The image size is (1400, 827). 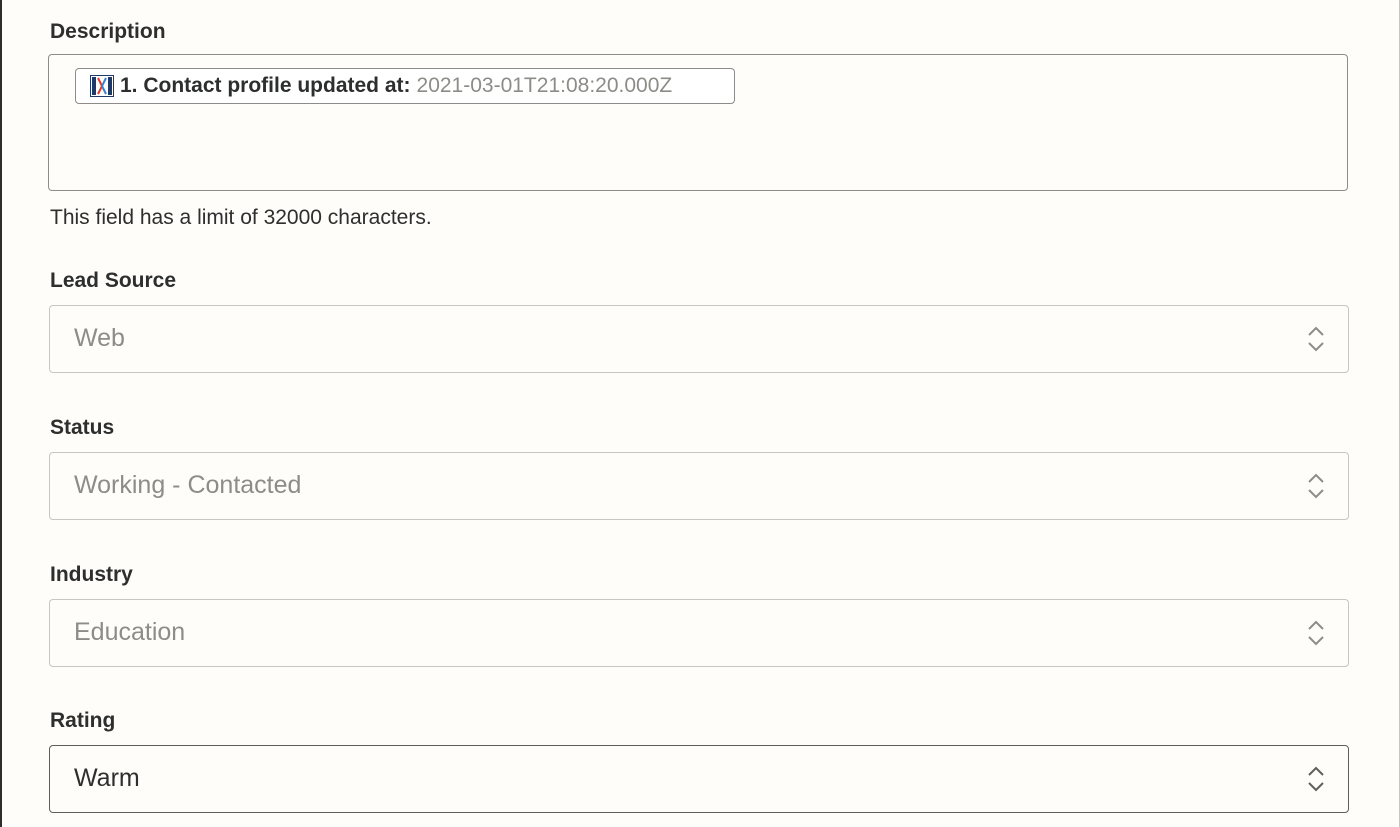 I want to click on lead-source-select: Web, so click(x=699, y=339).